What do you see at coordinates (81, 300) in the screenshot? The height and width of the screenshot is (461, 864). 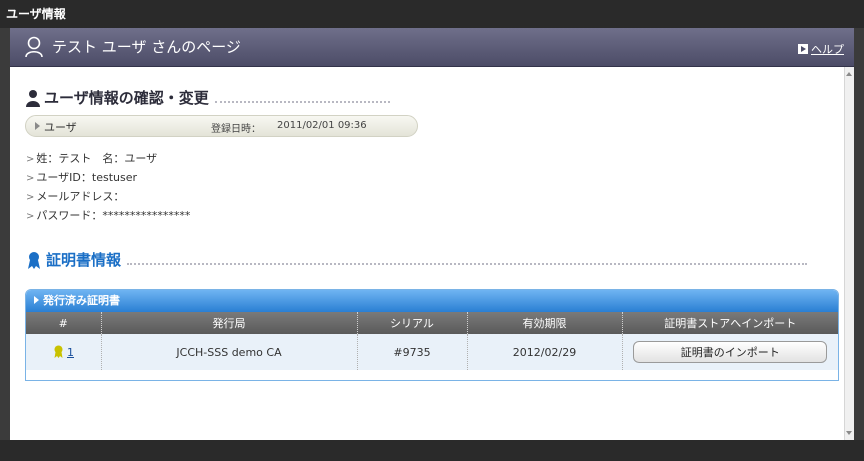 I see `issued-certificates-title: 発行済み証明書` at bounding box center [81, 300].